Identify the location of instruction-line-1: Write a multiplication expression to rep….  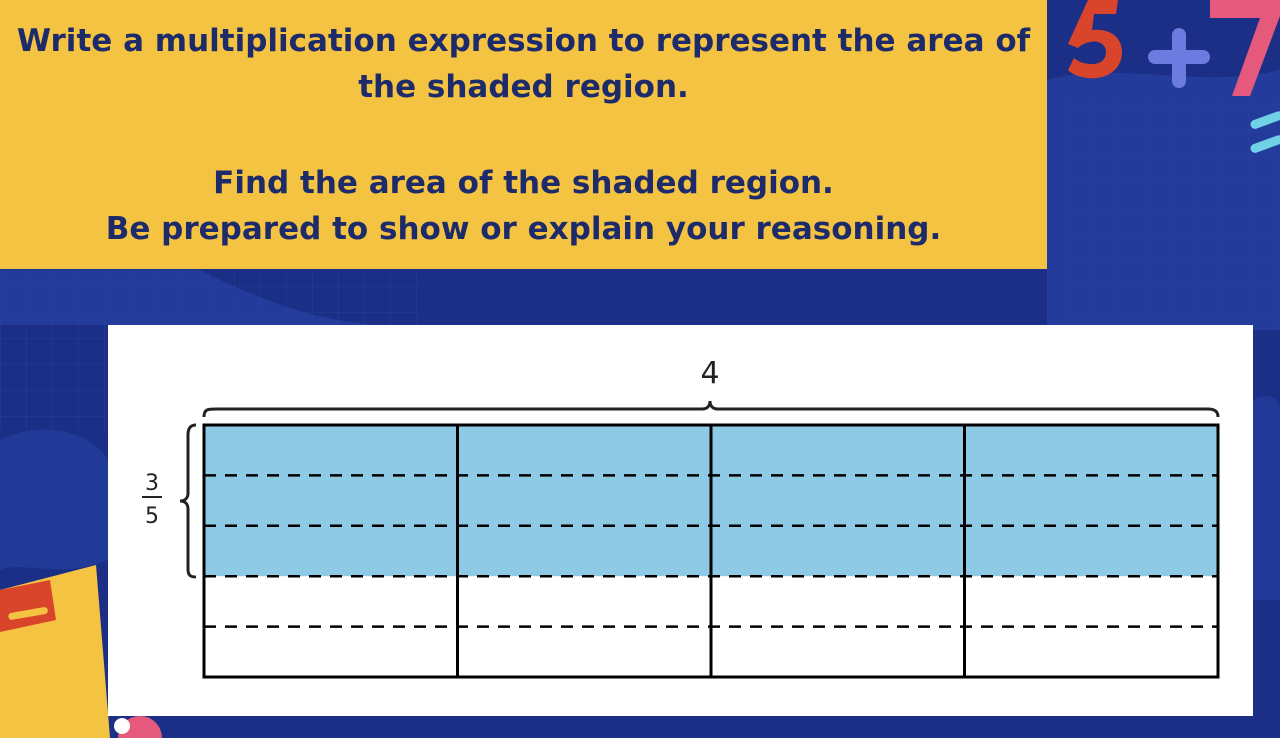
(523, 41).